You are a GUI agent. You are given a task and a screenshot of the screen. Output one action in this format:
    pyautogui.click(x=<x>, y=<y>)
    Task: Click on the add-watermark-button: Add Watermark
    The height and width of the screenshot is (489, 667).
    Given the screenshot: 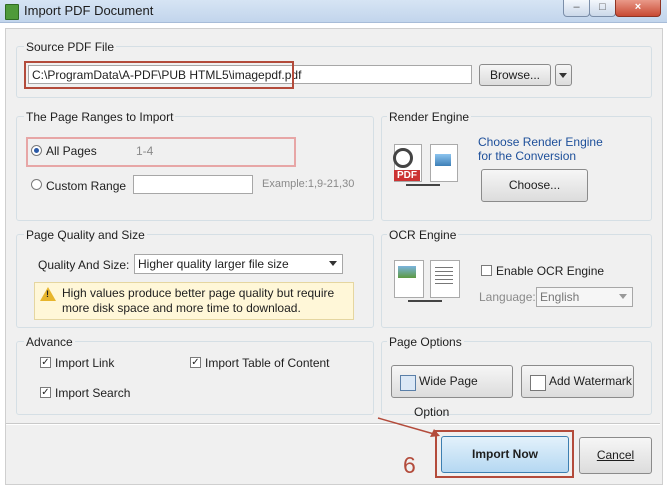 What is the action you would take?
    pyautogui.click(x=577, y=381)
    